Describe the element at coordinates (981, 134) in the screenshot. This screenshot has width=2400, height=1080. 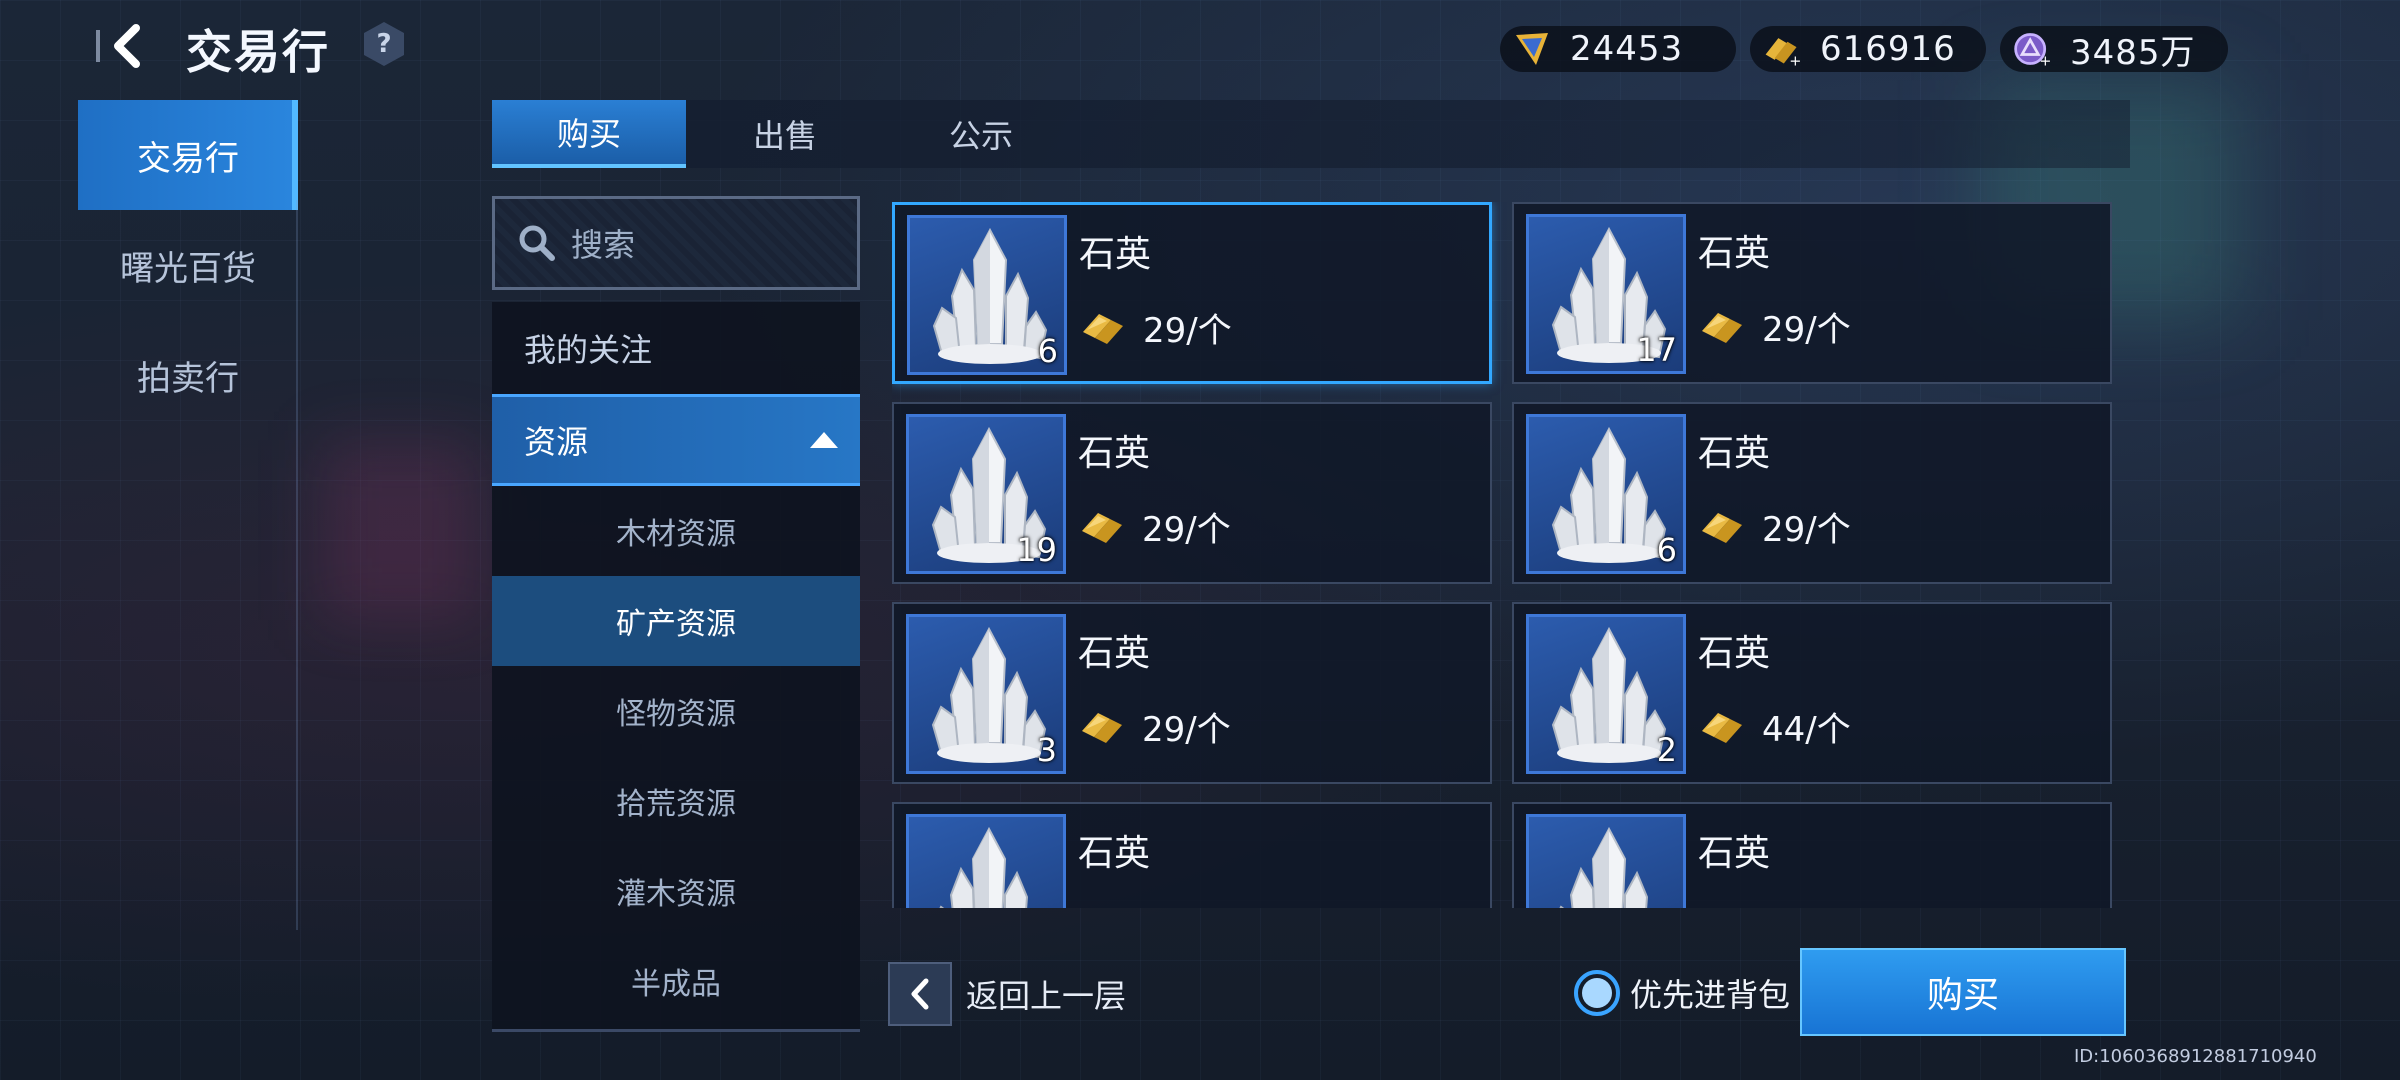
I see `tab-notice: 公示` at that location.